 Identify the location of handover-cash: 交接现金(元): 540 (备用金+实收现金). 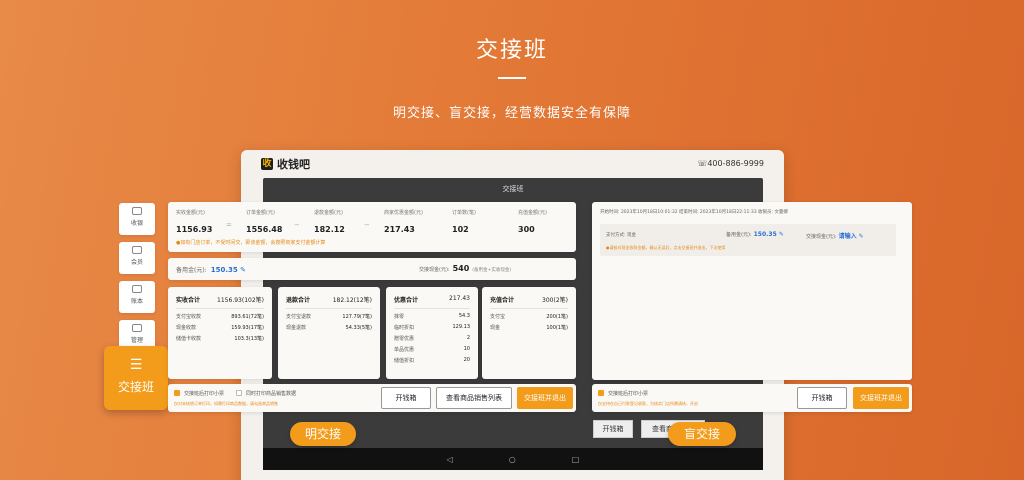
(465, 268).